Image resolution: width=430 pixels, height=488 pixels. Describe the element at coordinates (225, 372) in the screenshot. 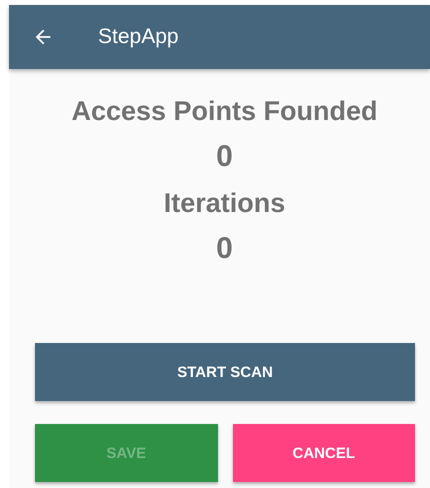

I see `start-scan-button: START SCAN` at that location.